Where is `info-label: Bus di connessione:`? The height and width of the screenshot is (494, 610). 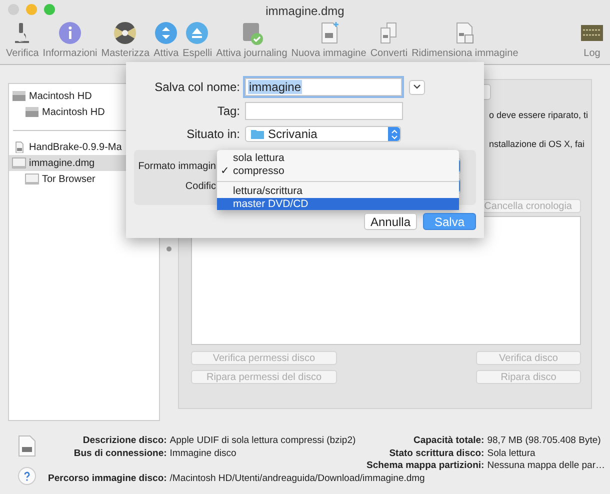 info-label: Bus di connessione: is located at coordinates (119, 454).